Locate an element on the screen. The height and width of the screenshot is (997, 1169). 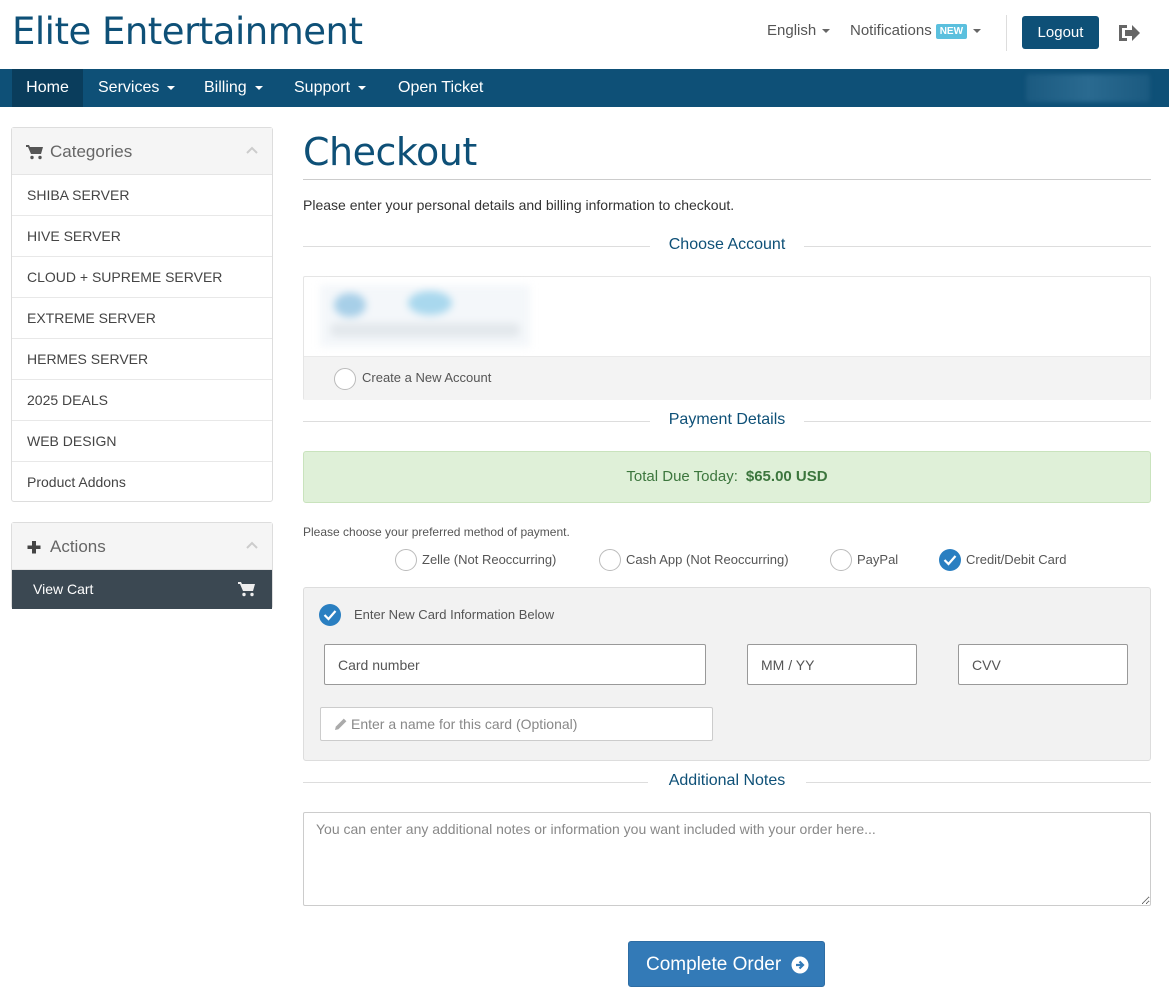
categories-panel-header: Categories is located at coordinates (142, 151).